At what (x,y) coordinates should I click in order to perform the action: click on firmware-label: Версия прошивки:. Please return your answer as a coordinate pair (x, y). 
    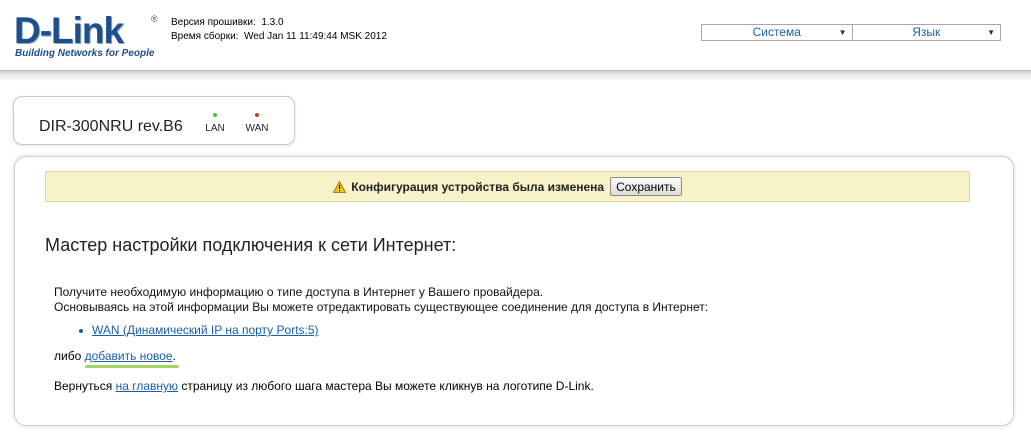
    Looking at the image, I should click on (213, 22).